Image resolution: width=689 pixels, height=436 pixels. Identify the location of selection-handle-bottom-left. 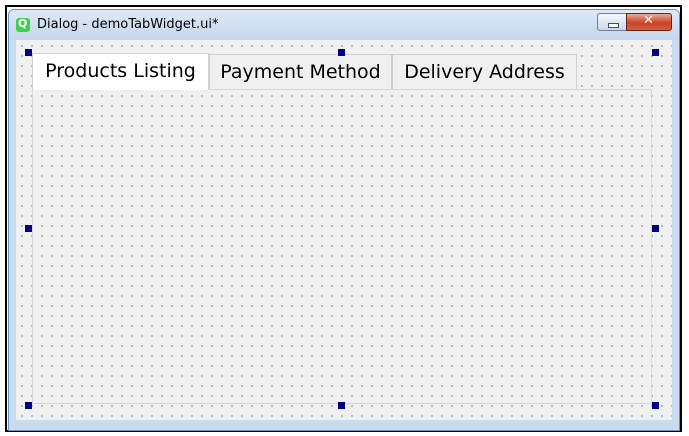
(28, 405).